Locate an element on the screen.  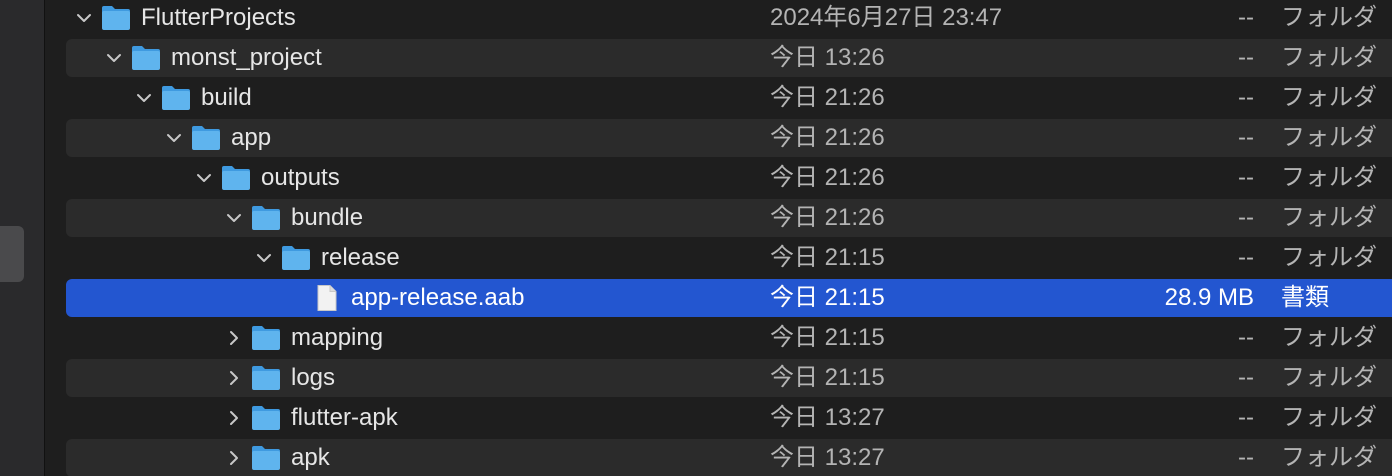
sidebar-scroll-handle is located at coordinates (12, 254).